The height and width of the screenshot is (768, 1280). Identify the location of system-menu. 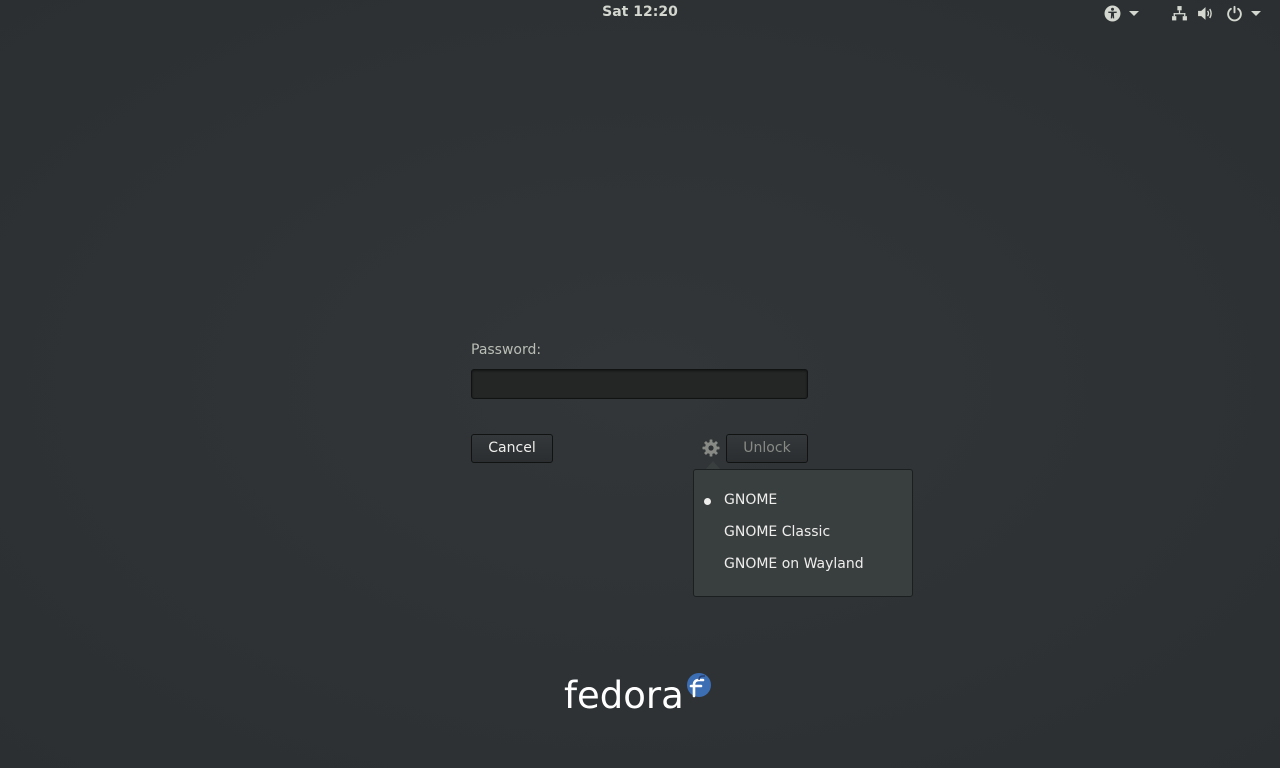
(1216, 13).